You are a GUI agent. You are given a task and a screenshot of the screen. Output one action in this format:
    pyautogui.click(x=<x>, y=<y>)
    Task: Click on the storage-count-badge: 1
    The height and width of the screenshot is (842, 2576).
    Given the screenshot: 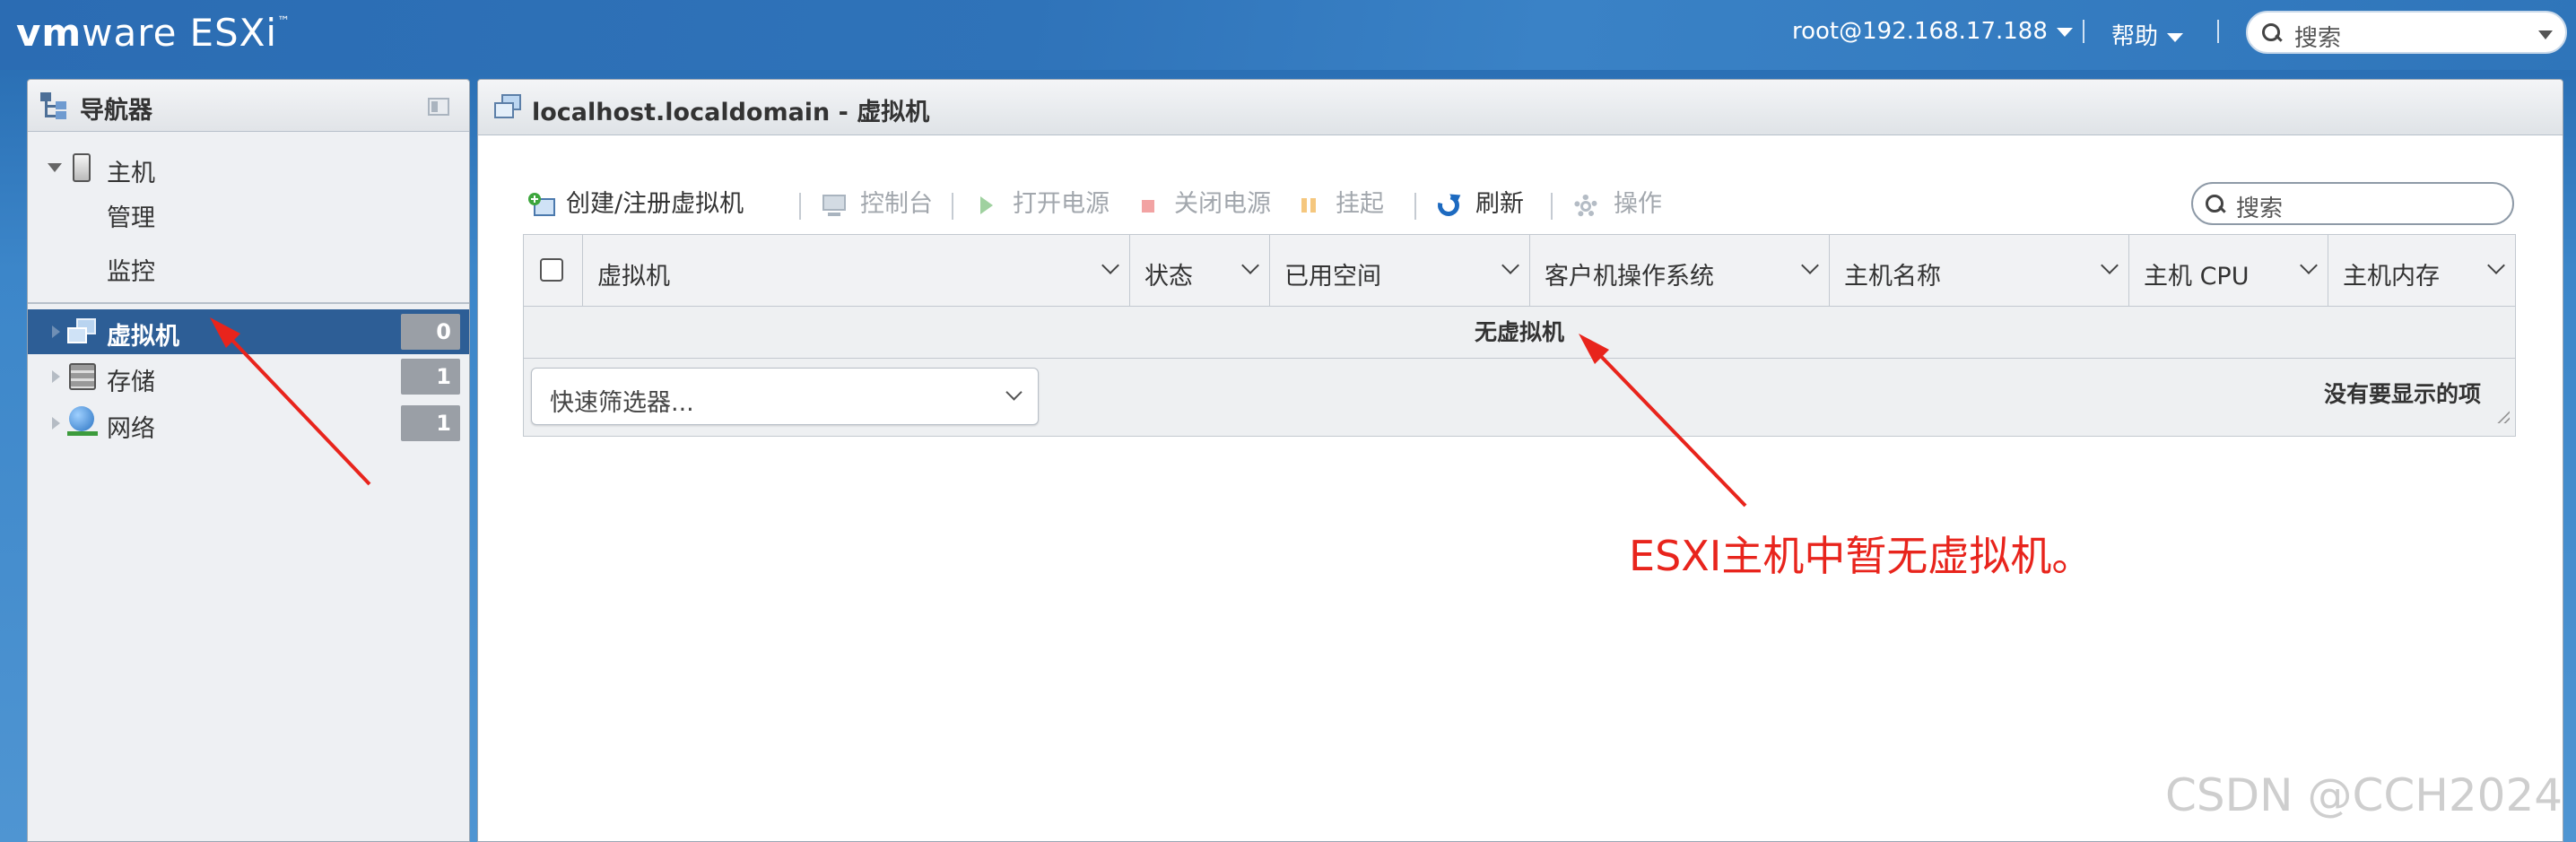 What is the action you would take?
    pyautogui.click(x=430, y=377)
    